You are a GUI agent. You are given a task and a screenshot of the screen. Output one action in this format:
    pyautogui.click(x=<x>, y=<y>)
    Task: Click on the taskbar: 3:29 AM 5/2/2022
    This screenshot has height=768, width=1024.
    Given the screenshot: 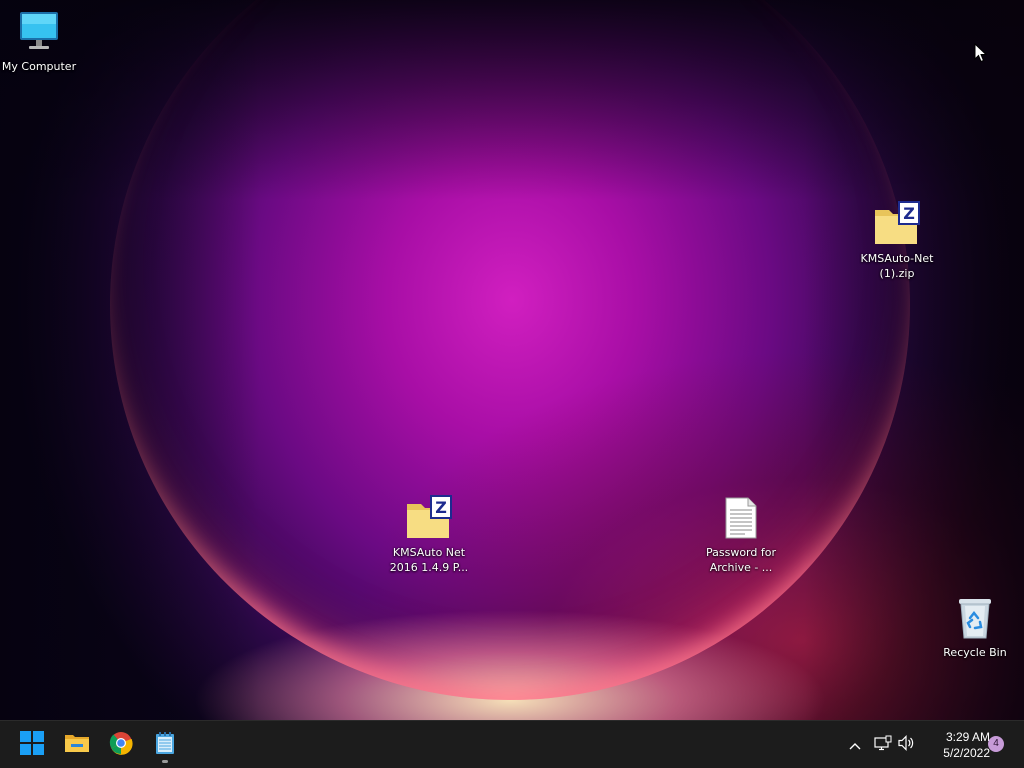 What is the action you would take?
    pyautogui.click(x=512, y=744)
    